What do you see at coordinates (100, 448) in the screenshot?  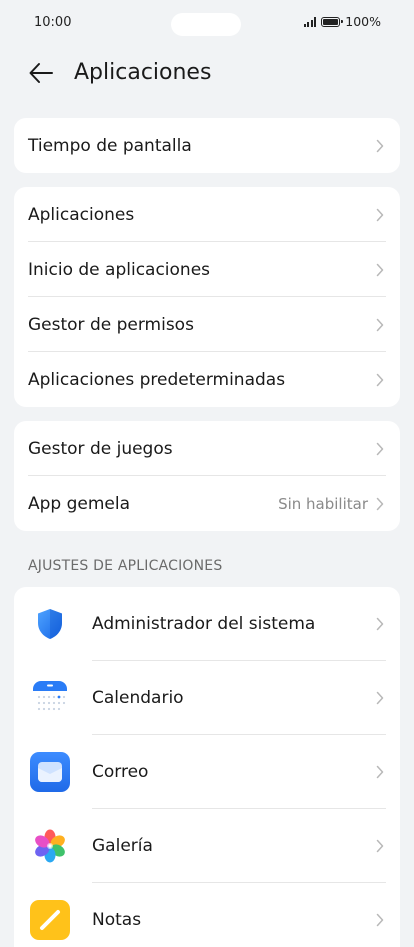 I see `row-label: Gestor de juegos` at bounding box center [100, 448].